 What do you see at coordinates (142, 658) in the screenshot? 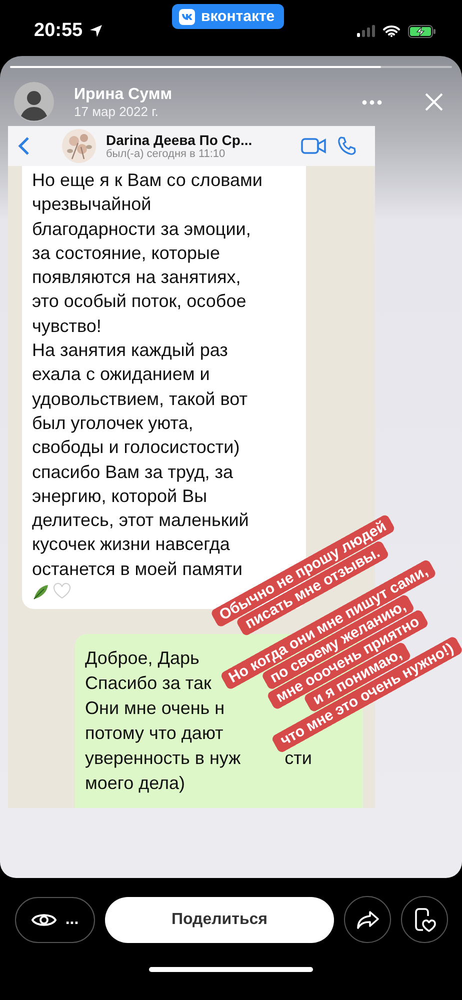
I see `message-text: Доброе, Дарь` at bounding box center [142, 658].